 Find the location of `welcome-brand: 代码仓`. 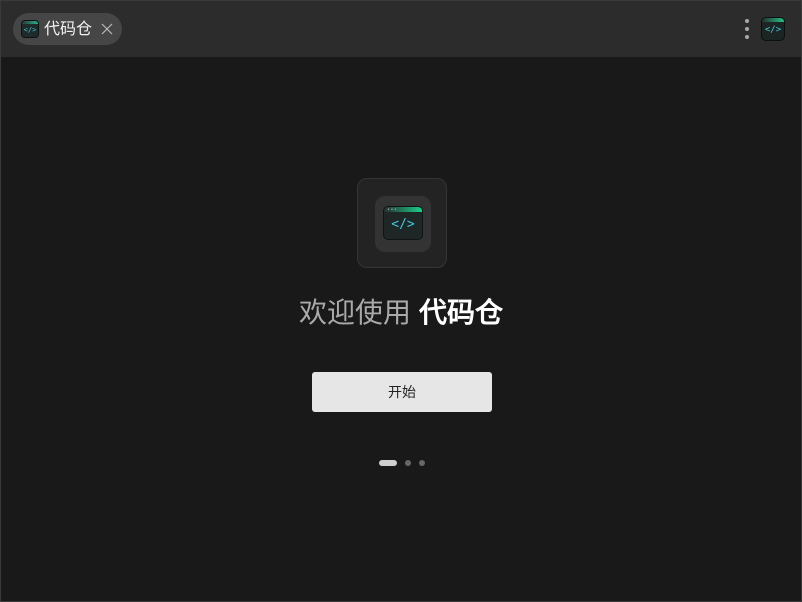

welcome-brand: 代码仓 is located at coordinates (461, 312).